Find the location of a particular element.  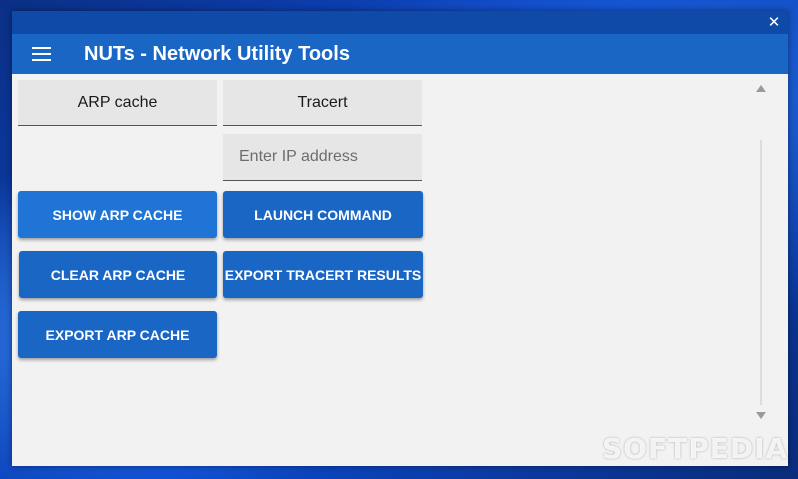

clear-arp-cache-button: CLEAR ARP CACHE is located at coordinates (118, 274).